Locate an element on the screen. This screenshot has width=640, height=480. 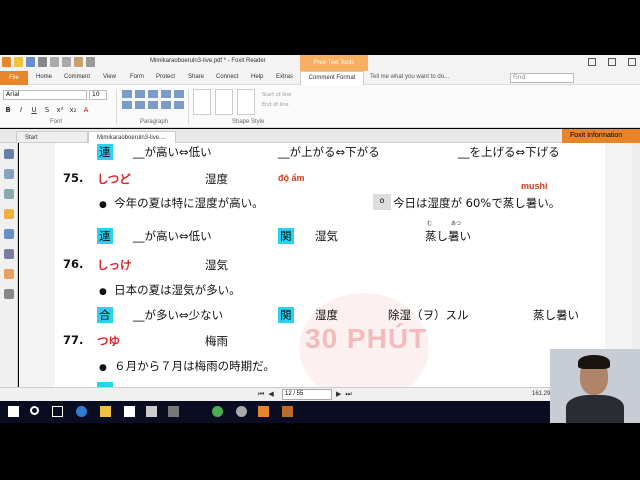
mail-icon is located at coordinates (151, 411).